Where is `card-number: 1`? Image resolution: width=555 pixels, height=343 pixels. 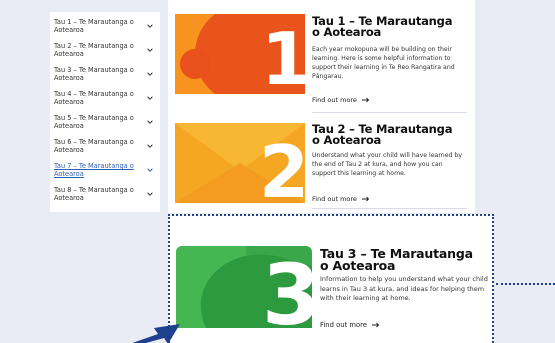
card-number: 1 is located at coordinates (283, 55).